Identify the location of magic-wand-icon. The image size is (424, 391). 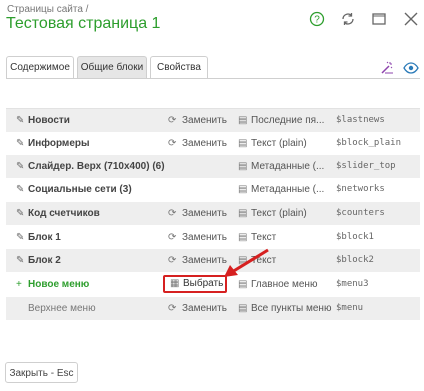
(387, 68).